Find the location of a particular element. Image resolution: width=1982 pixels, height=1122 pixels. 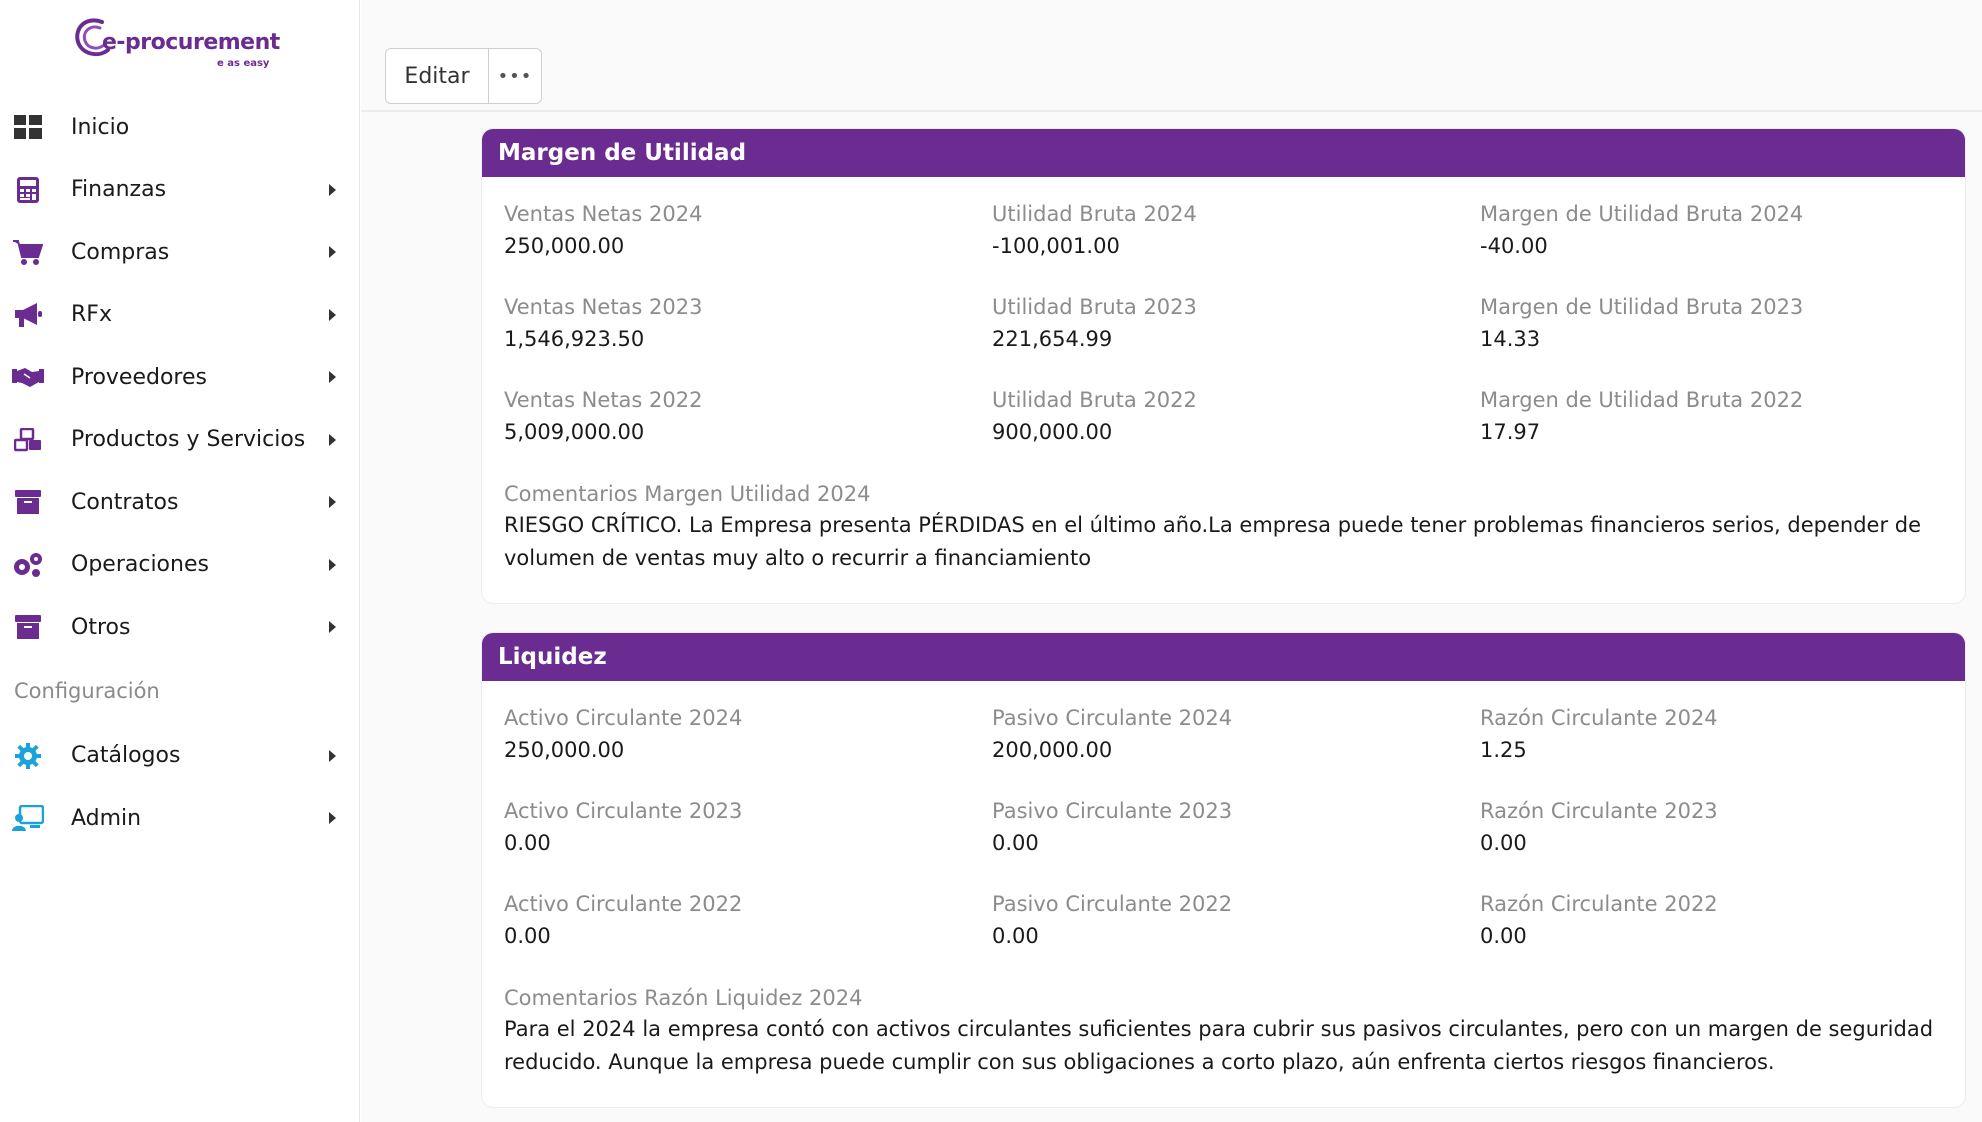

card-title: Liquidez is located at coordinates (1223, 657).